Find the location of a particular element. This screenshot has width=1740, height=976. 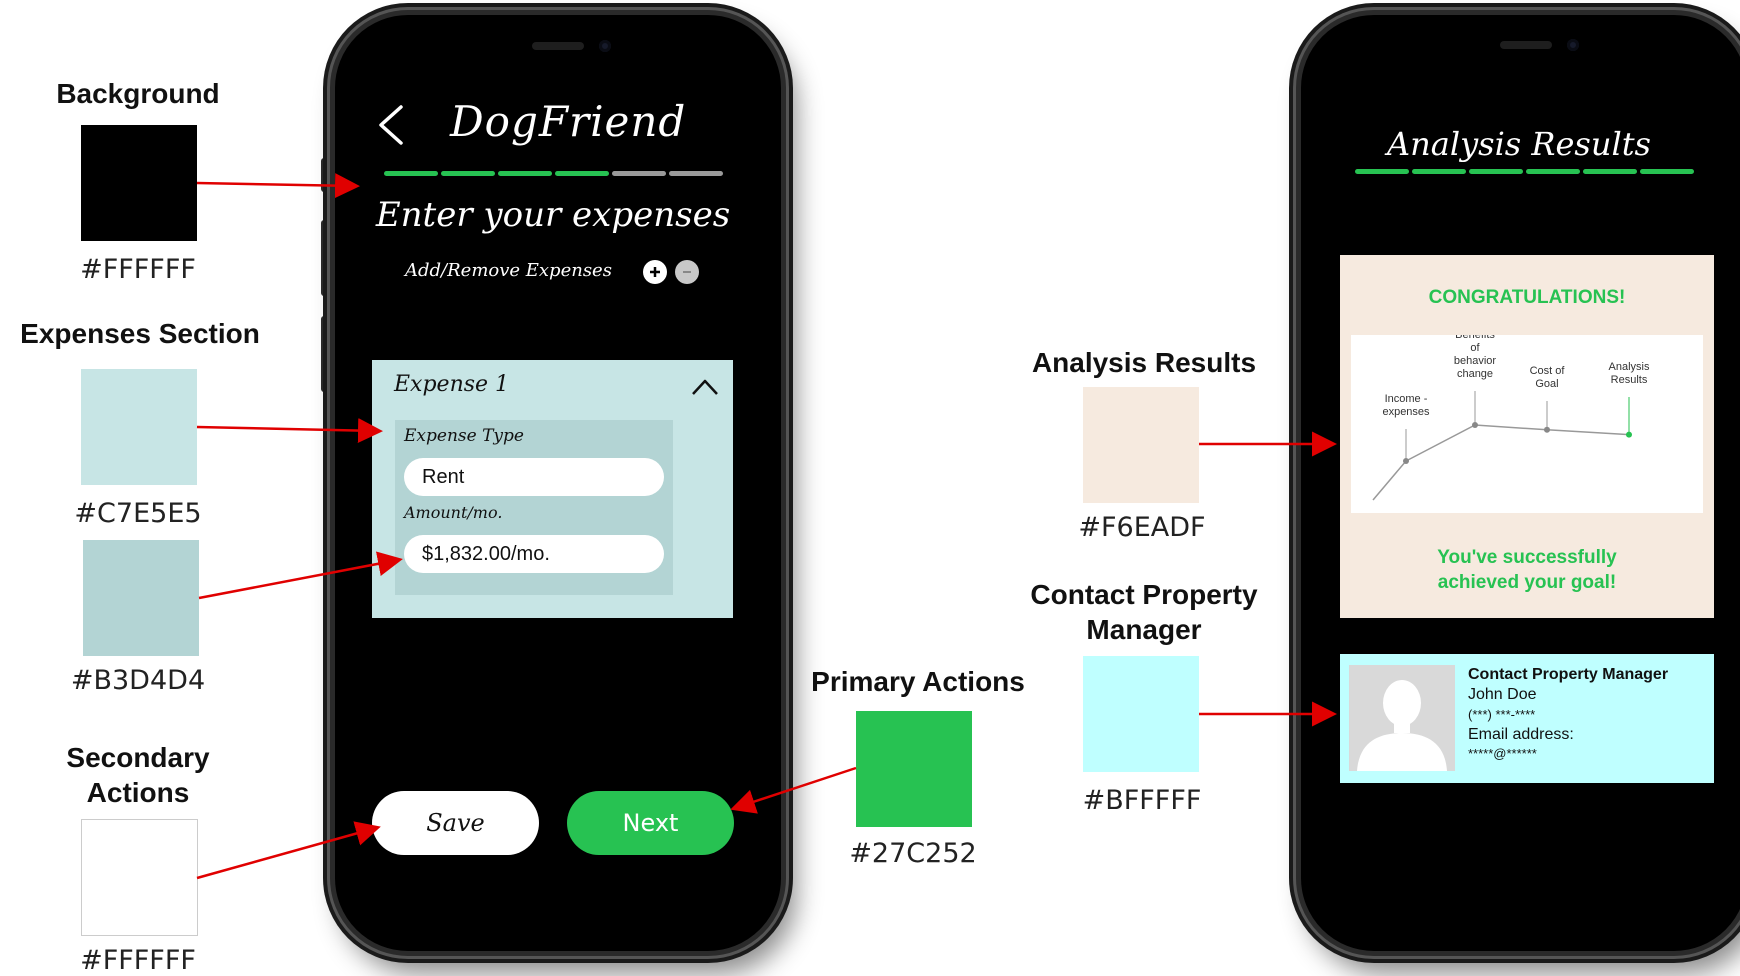

arrow-expenses-inner is located at coordinates (300, 575).